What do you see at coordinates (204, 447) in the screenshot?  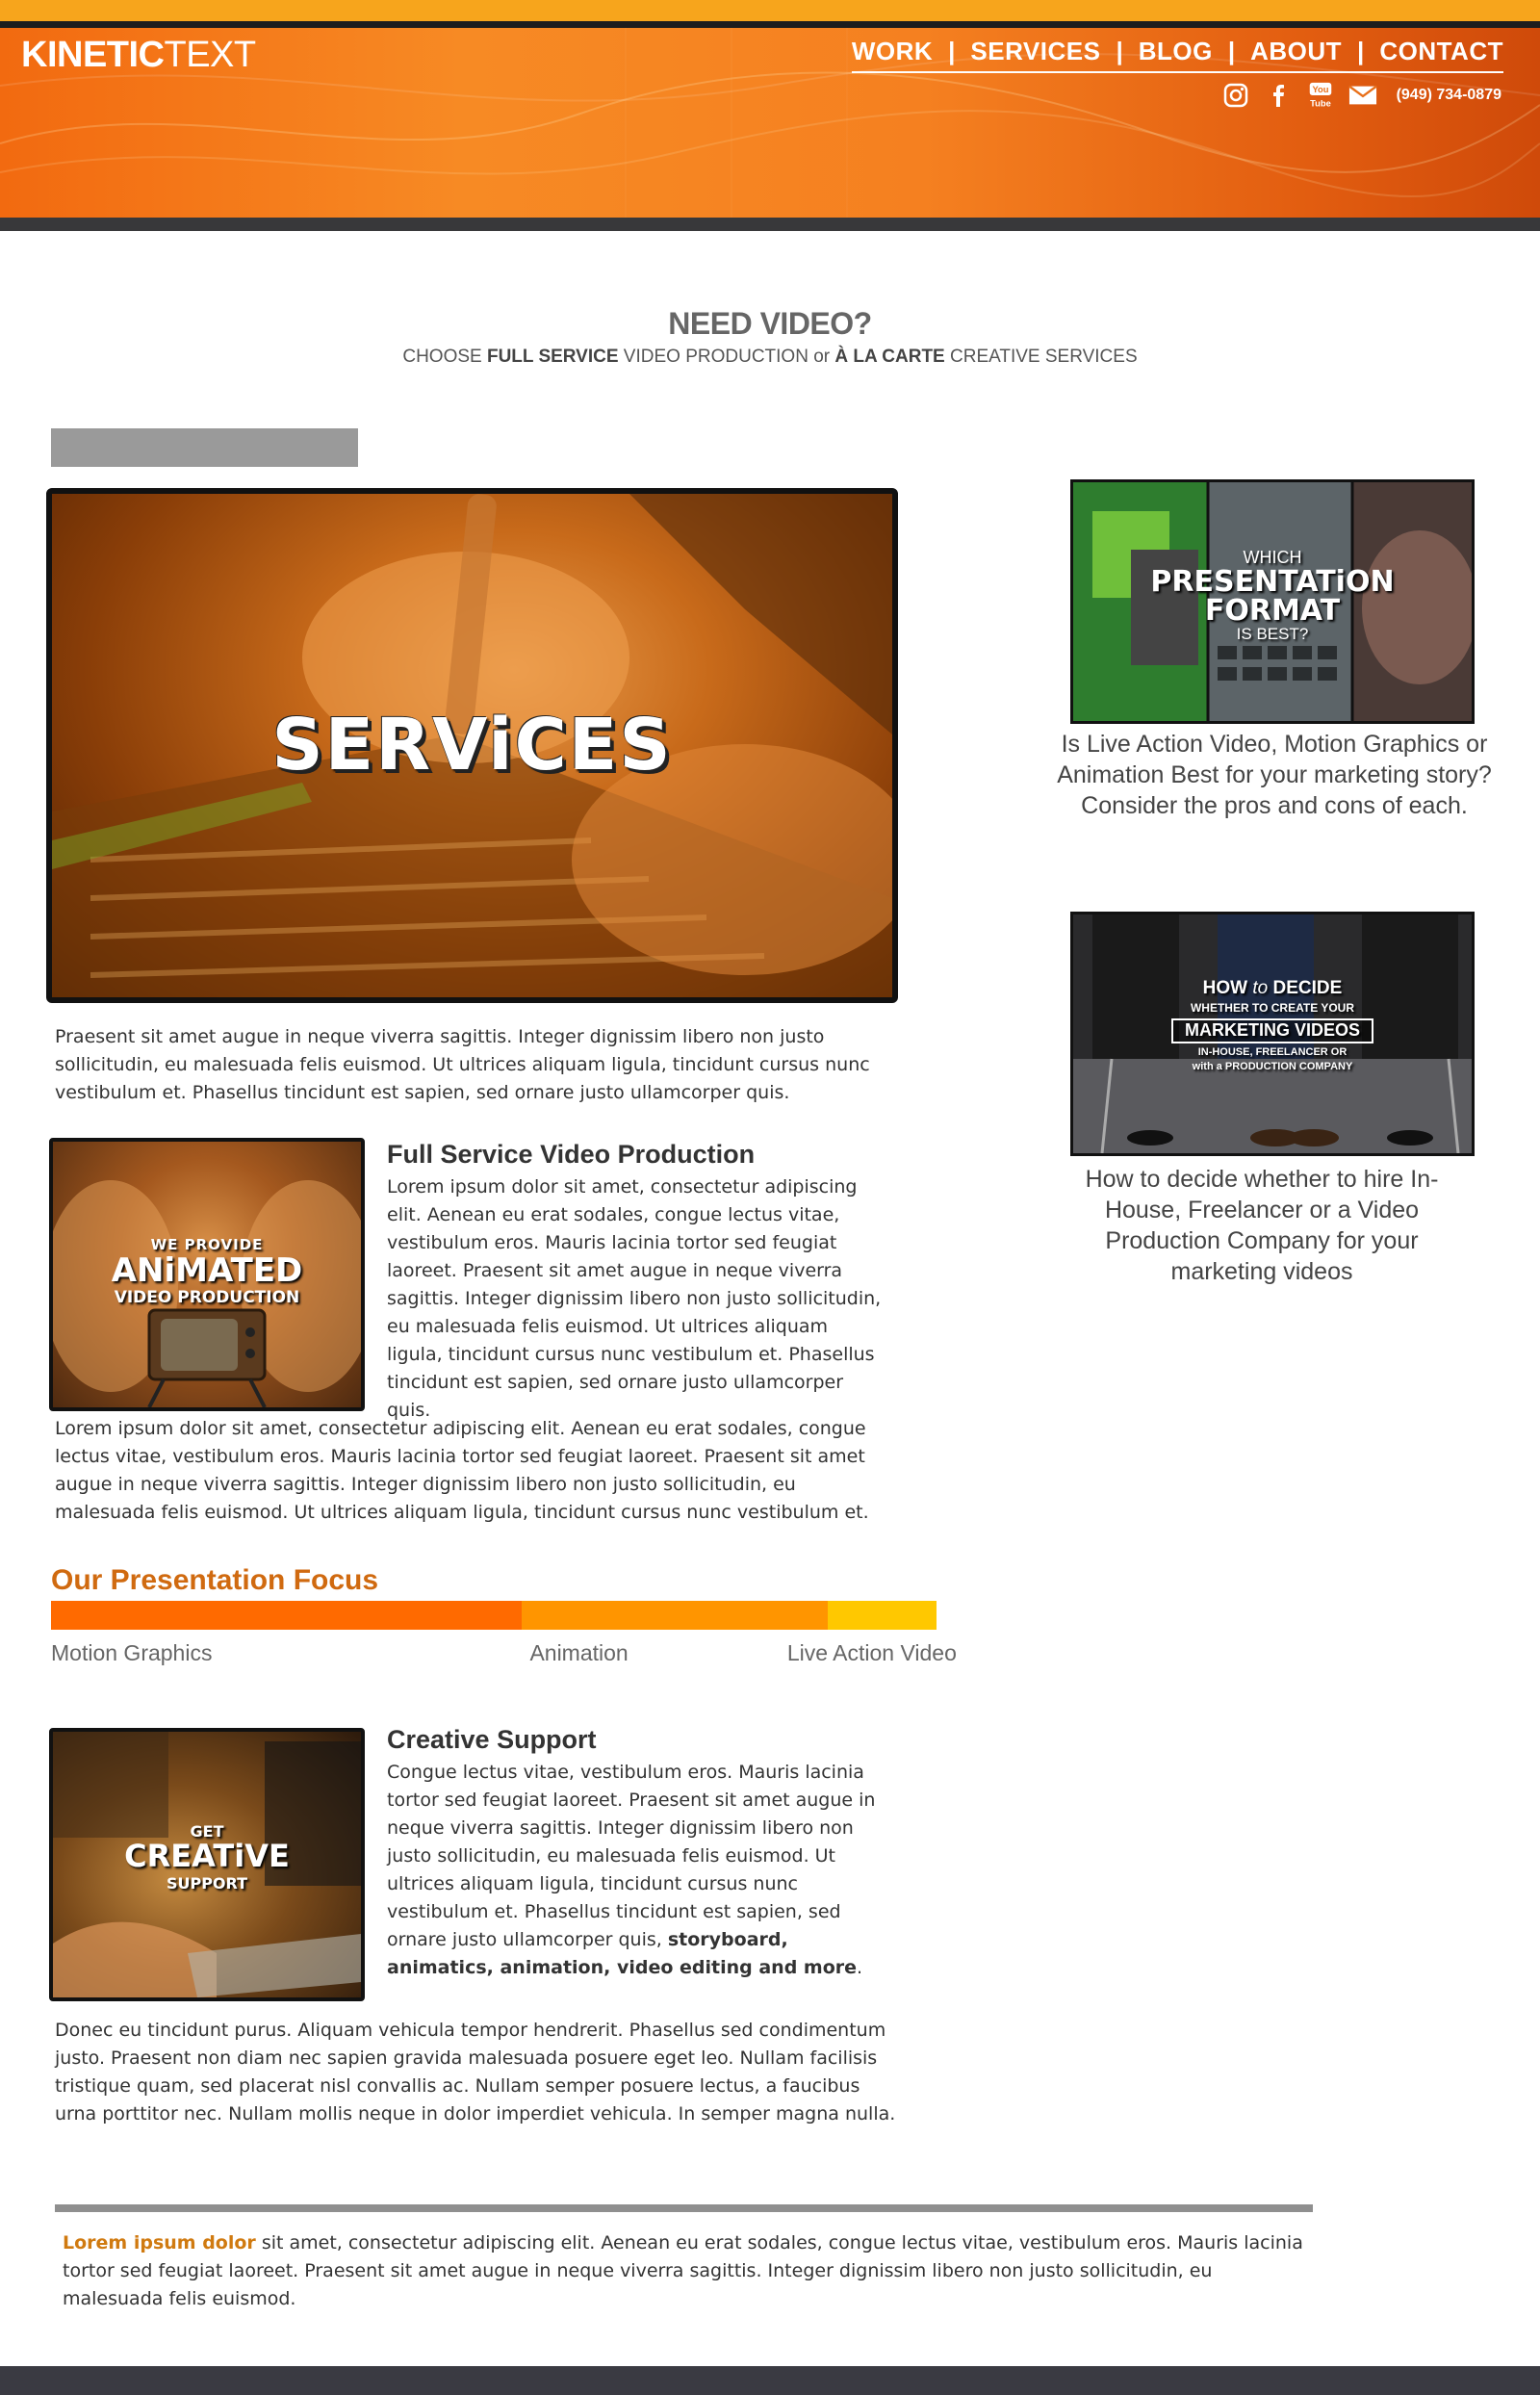 I see `gray-placeholder-bar` at bounding box center [204, 447].